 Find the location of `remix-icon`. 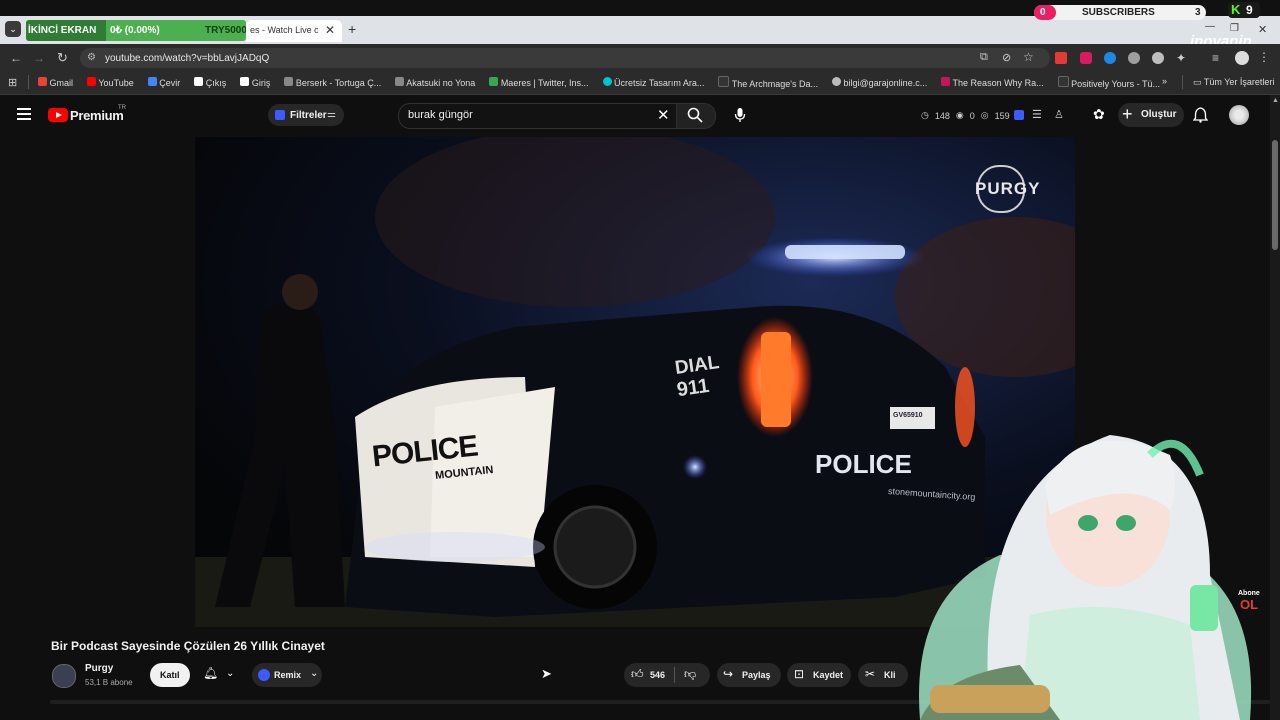

remix-icon is located at coordinates (264, 675).